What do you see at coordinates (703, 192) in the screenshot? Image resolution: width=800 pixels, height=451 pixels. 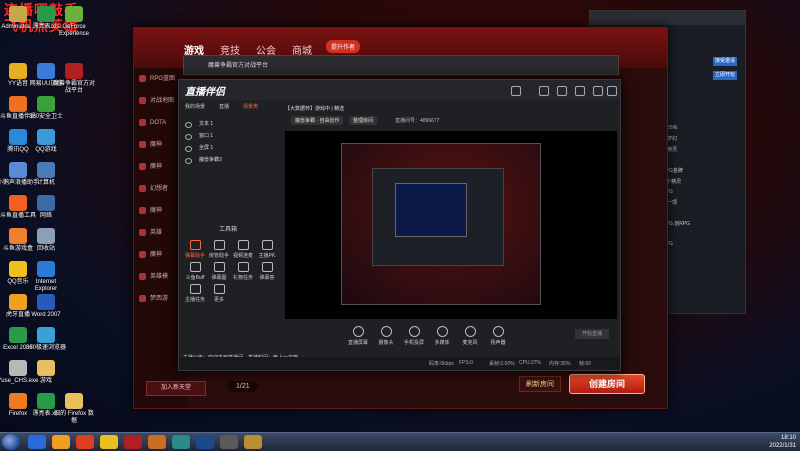 I see `message-line: RPG` at bounding box center [703, 192].